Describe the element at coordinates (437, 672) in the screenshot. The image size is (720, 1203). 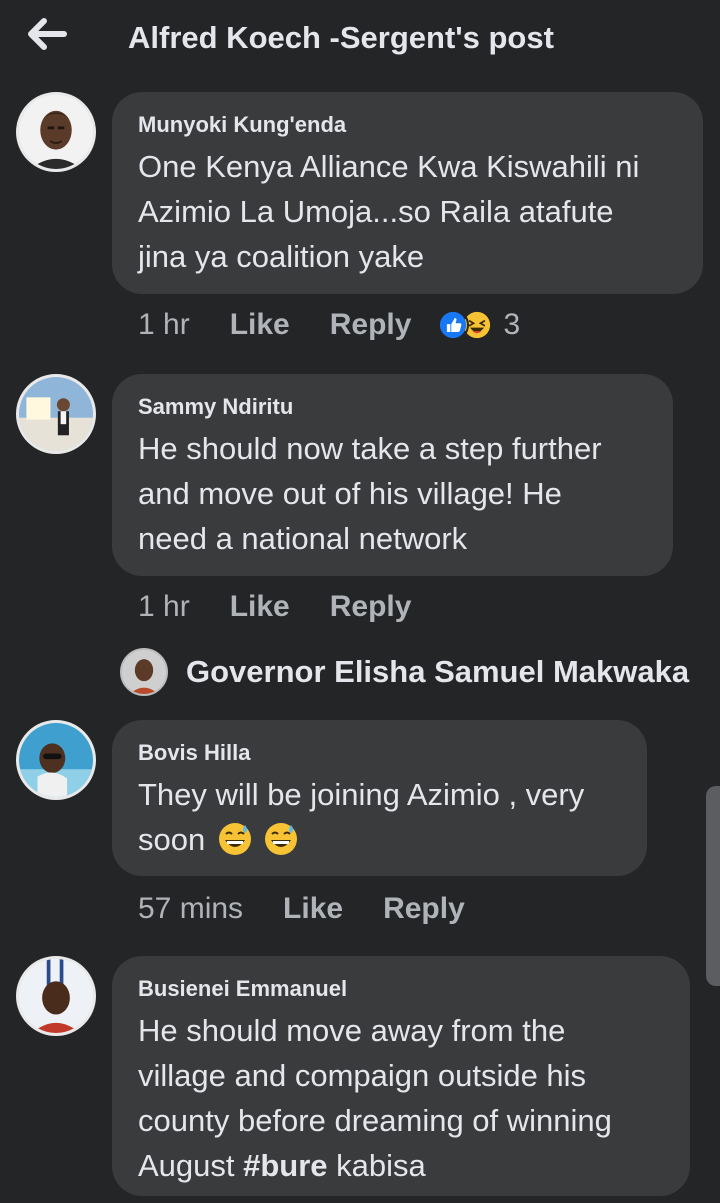
I see `reply-author: Governor Elisha Samuel Makwaka` at that location.